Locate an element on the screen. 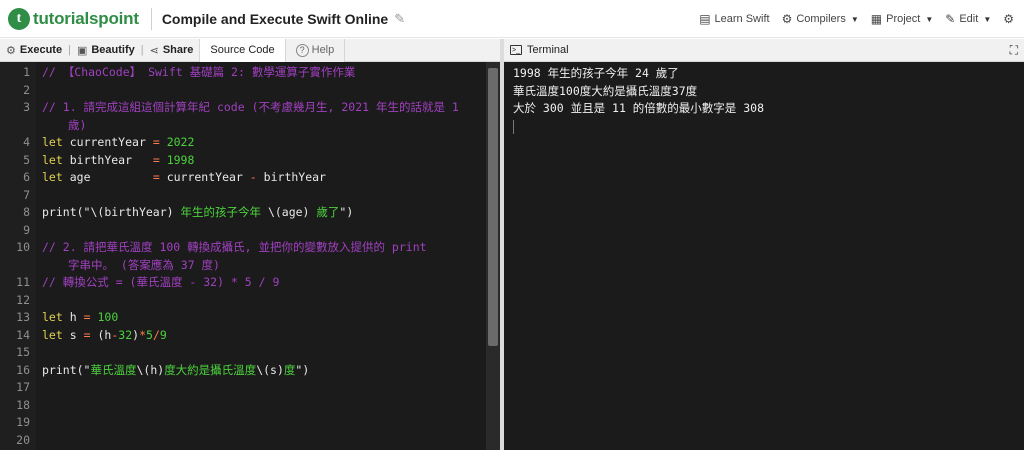  editor-scrollbar is located at coordinates (493, 256).